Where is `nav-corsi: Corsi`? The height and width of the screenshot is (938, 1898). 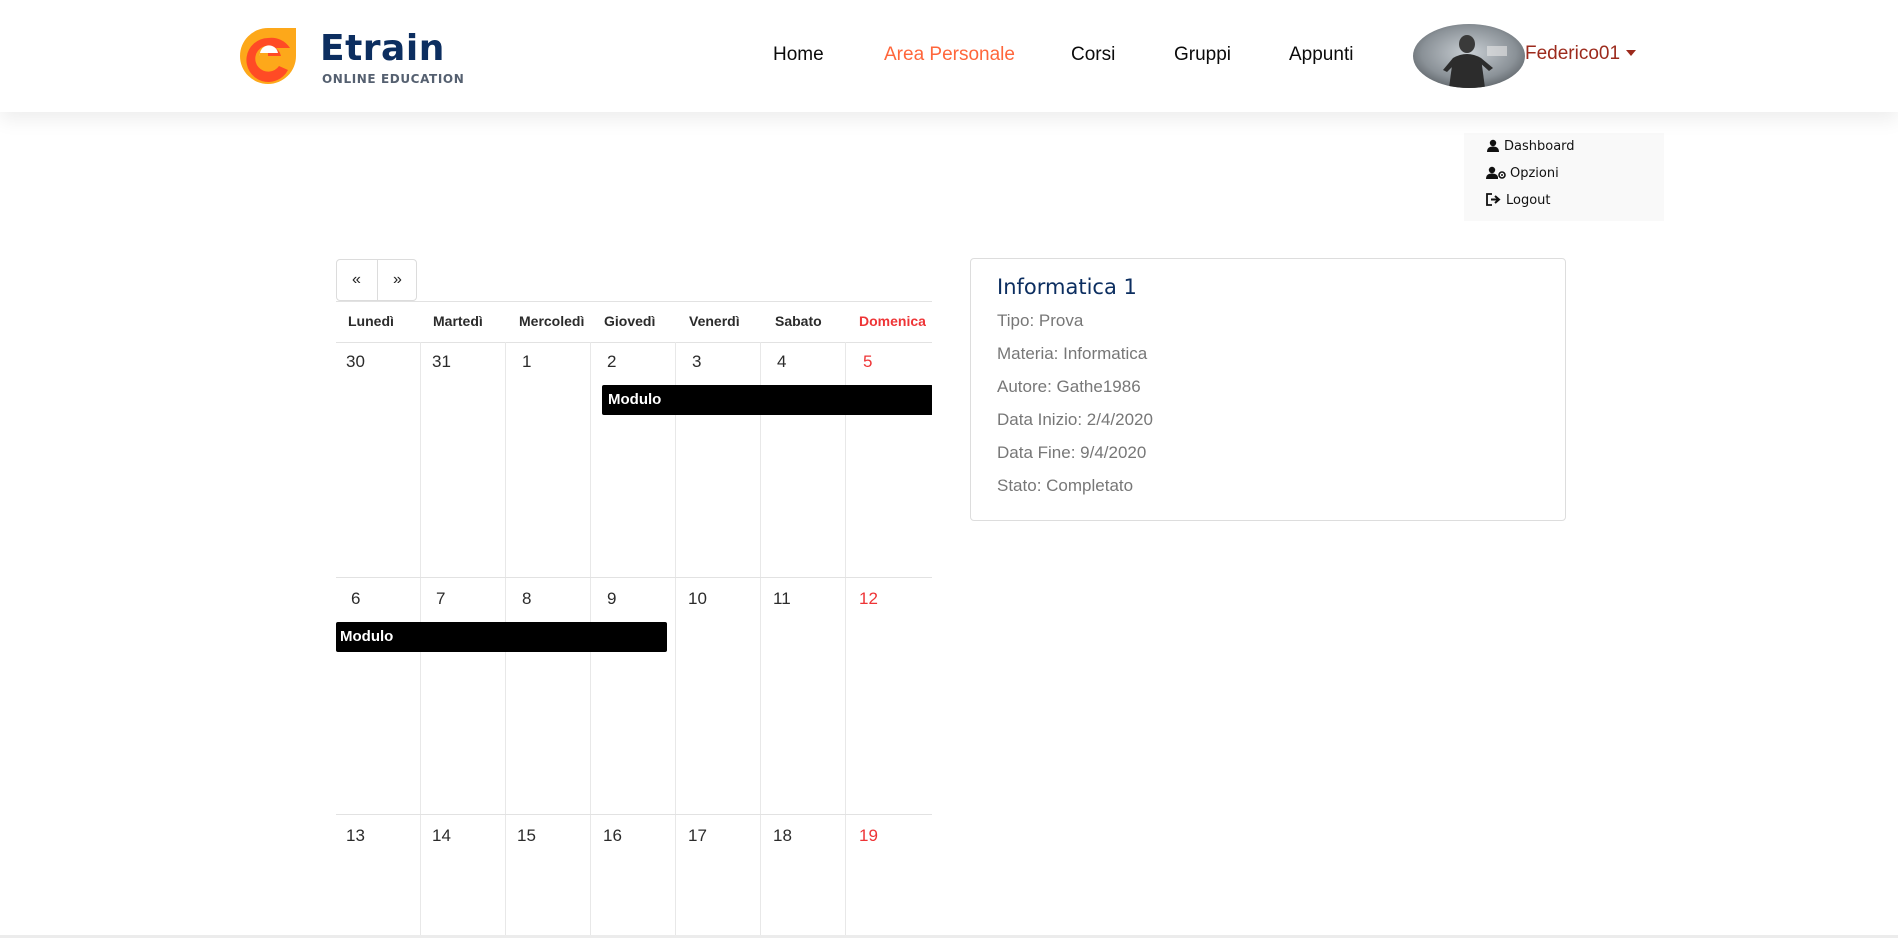 nav-corsi: Corsi is located at coordinates (1093, 55).